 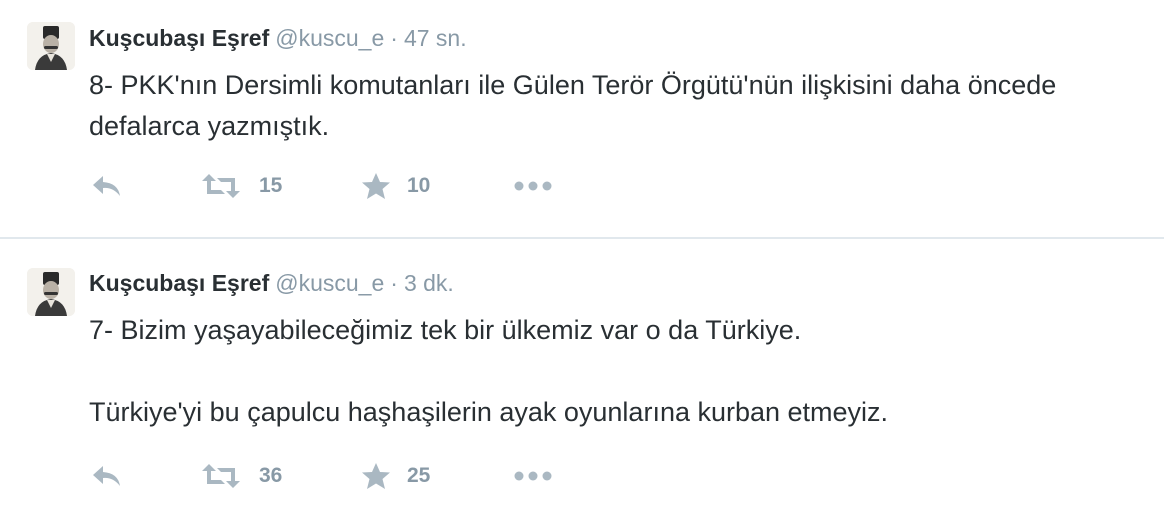 I want to click on timestamp: 3 dk., so click(x=429, y=283).